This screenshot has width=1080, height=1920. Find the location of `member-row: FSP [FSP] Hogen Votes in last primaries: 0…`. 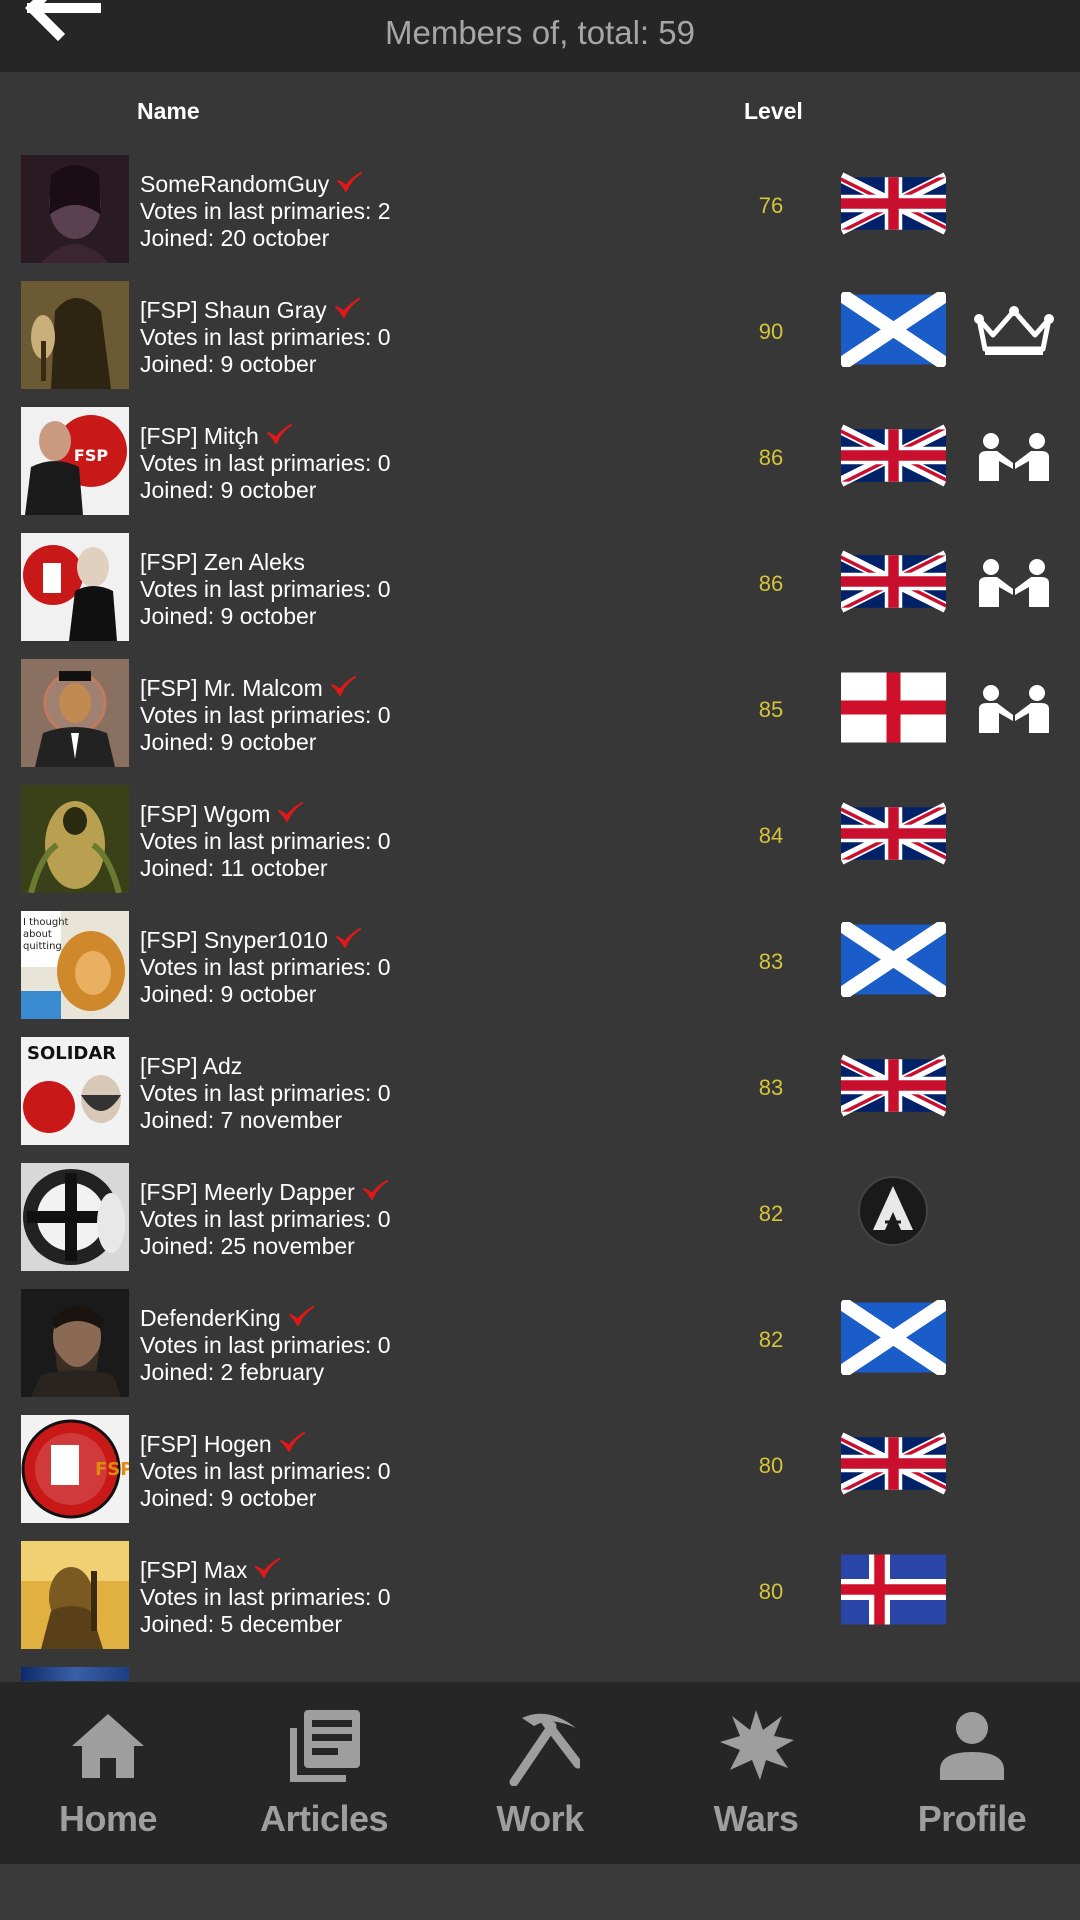

member-row: FSP [FSP] Hogen Votes in last primaries: 0… is located at coordinates (540, 1476).